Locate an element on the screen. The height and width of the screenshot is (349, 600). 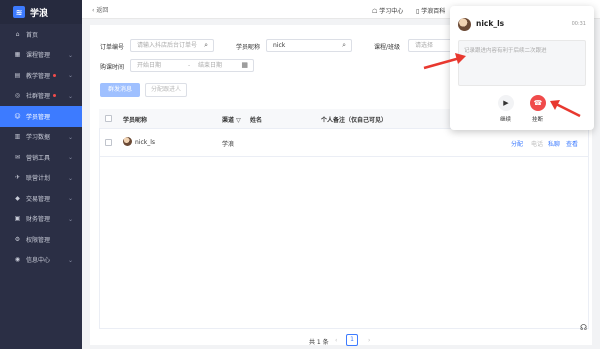
row-channel: 学浪 is located at coordinates (228, 144).